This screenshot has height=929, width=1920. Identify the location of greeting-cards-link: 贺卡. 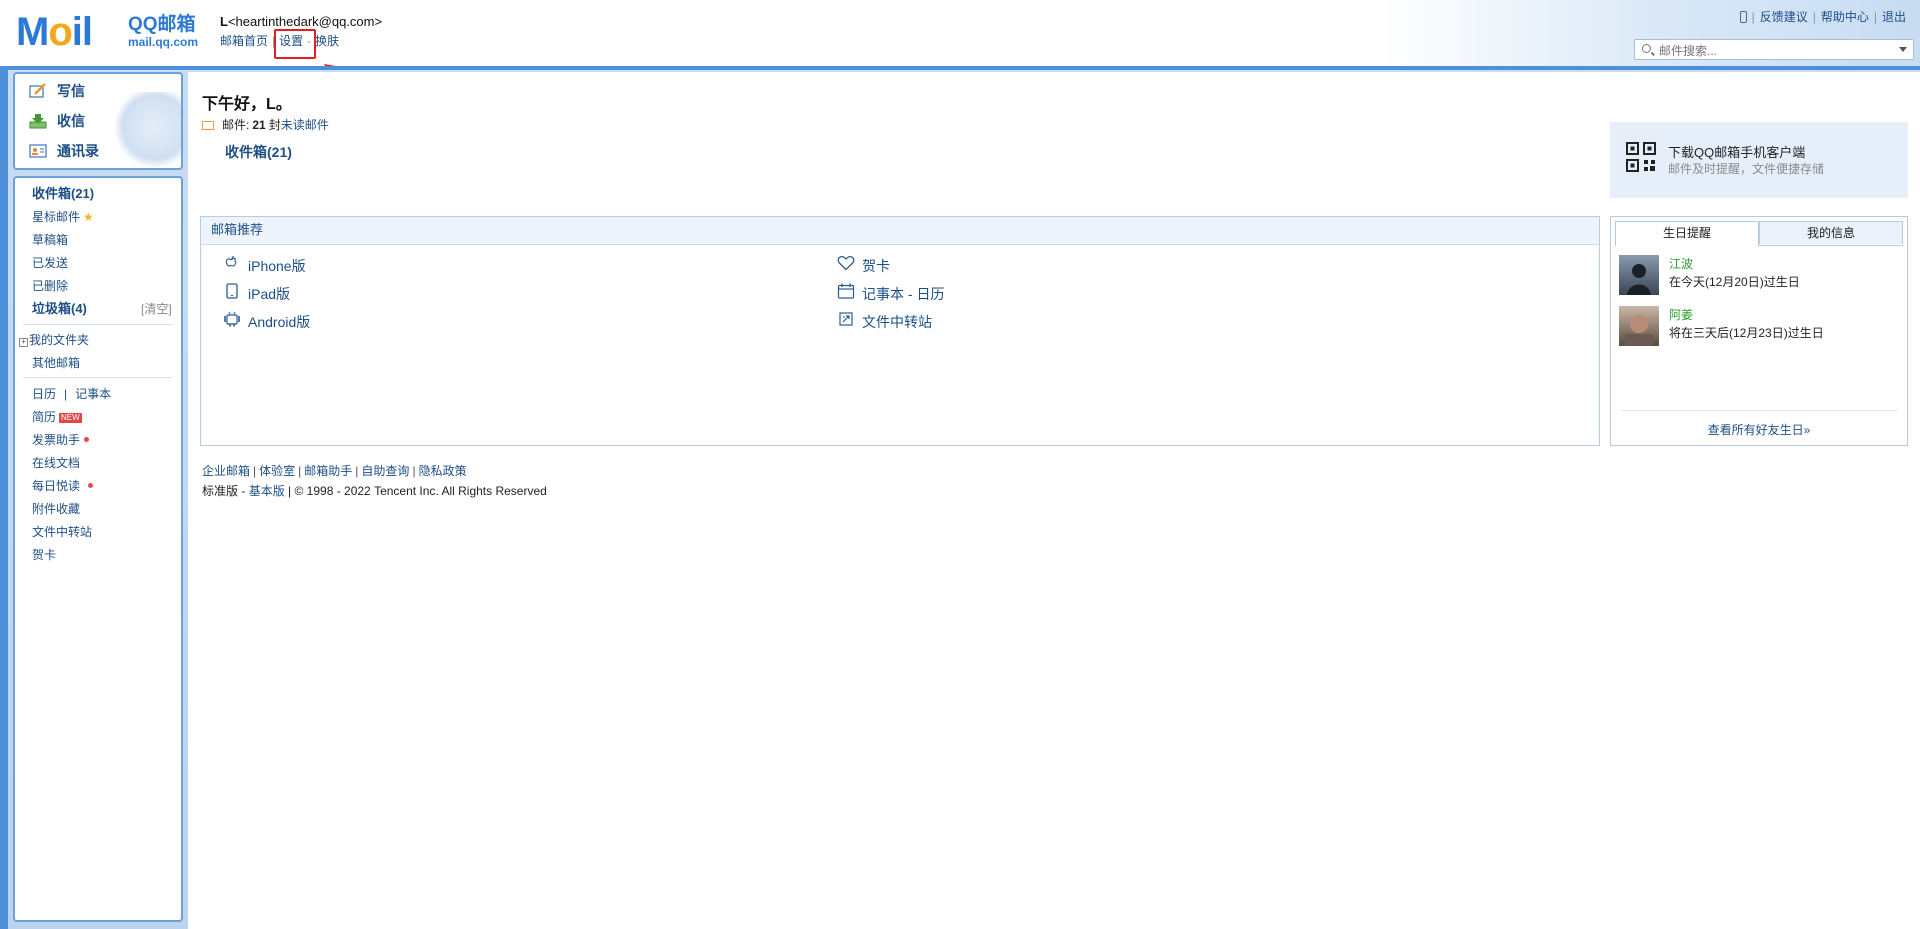
(44, 555).